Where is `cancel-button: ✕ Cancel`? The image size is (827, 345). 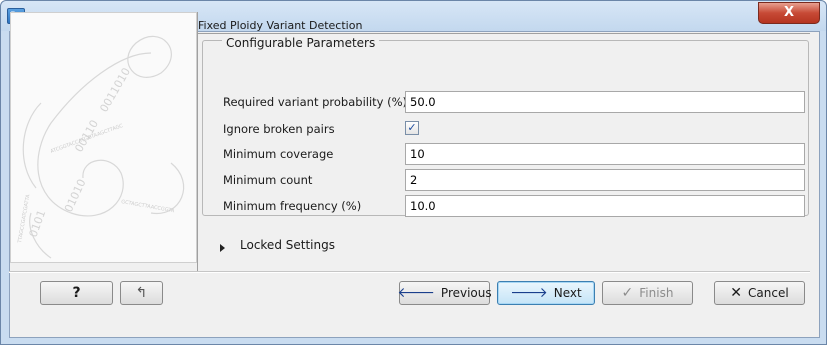 cancel-button: ✕ Cancel is located at coordinates (759, 293).